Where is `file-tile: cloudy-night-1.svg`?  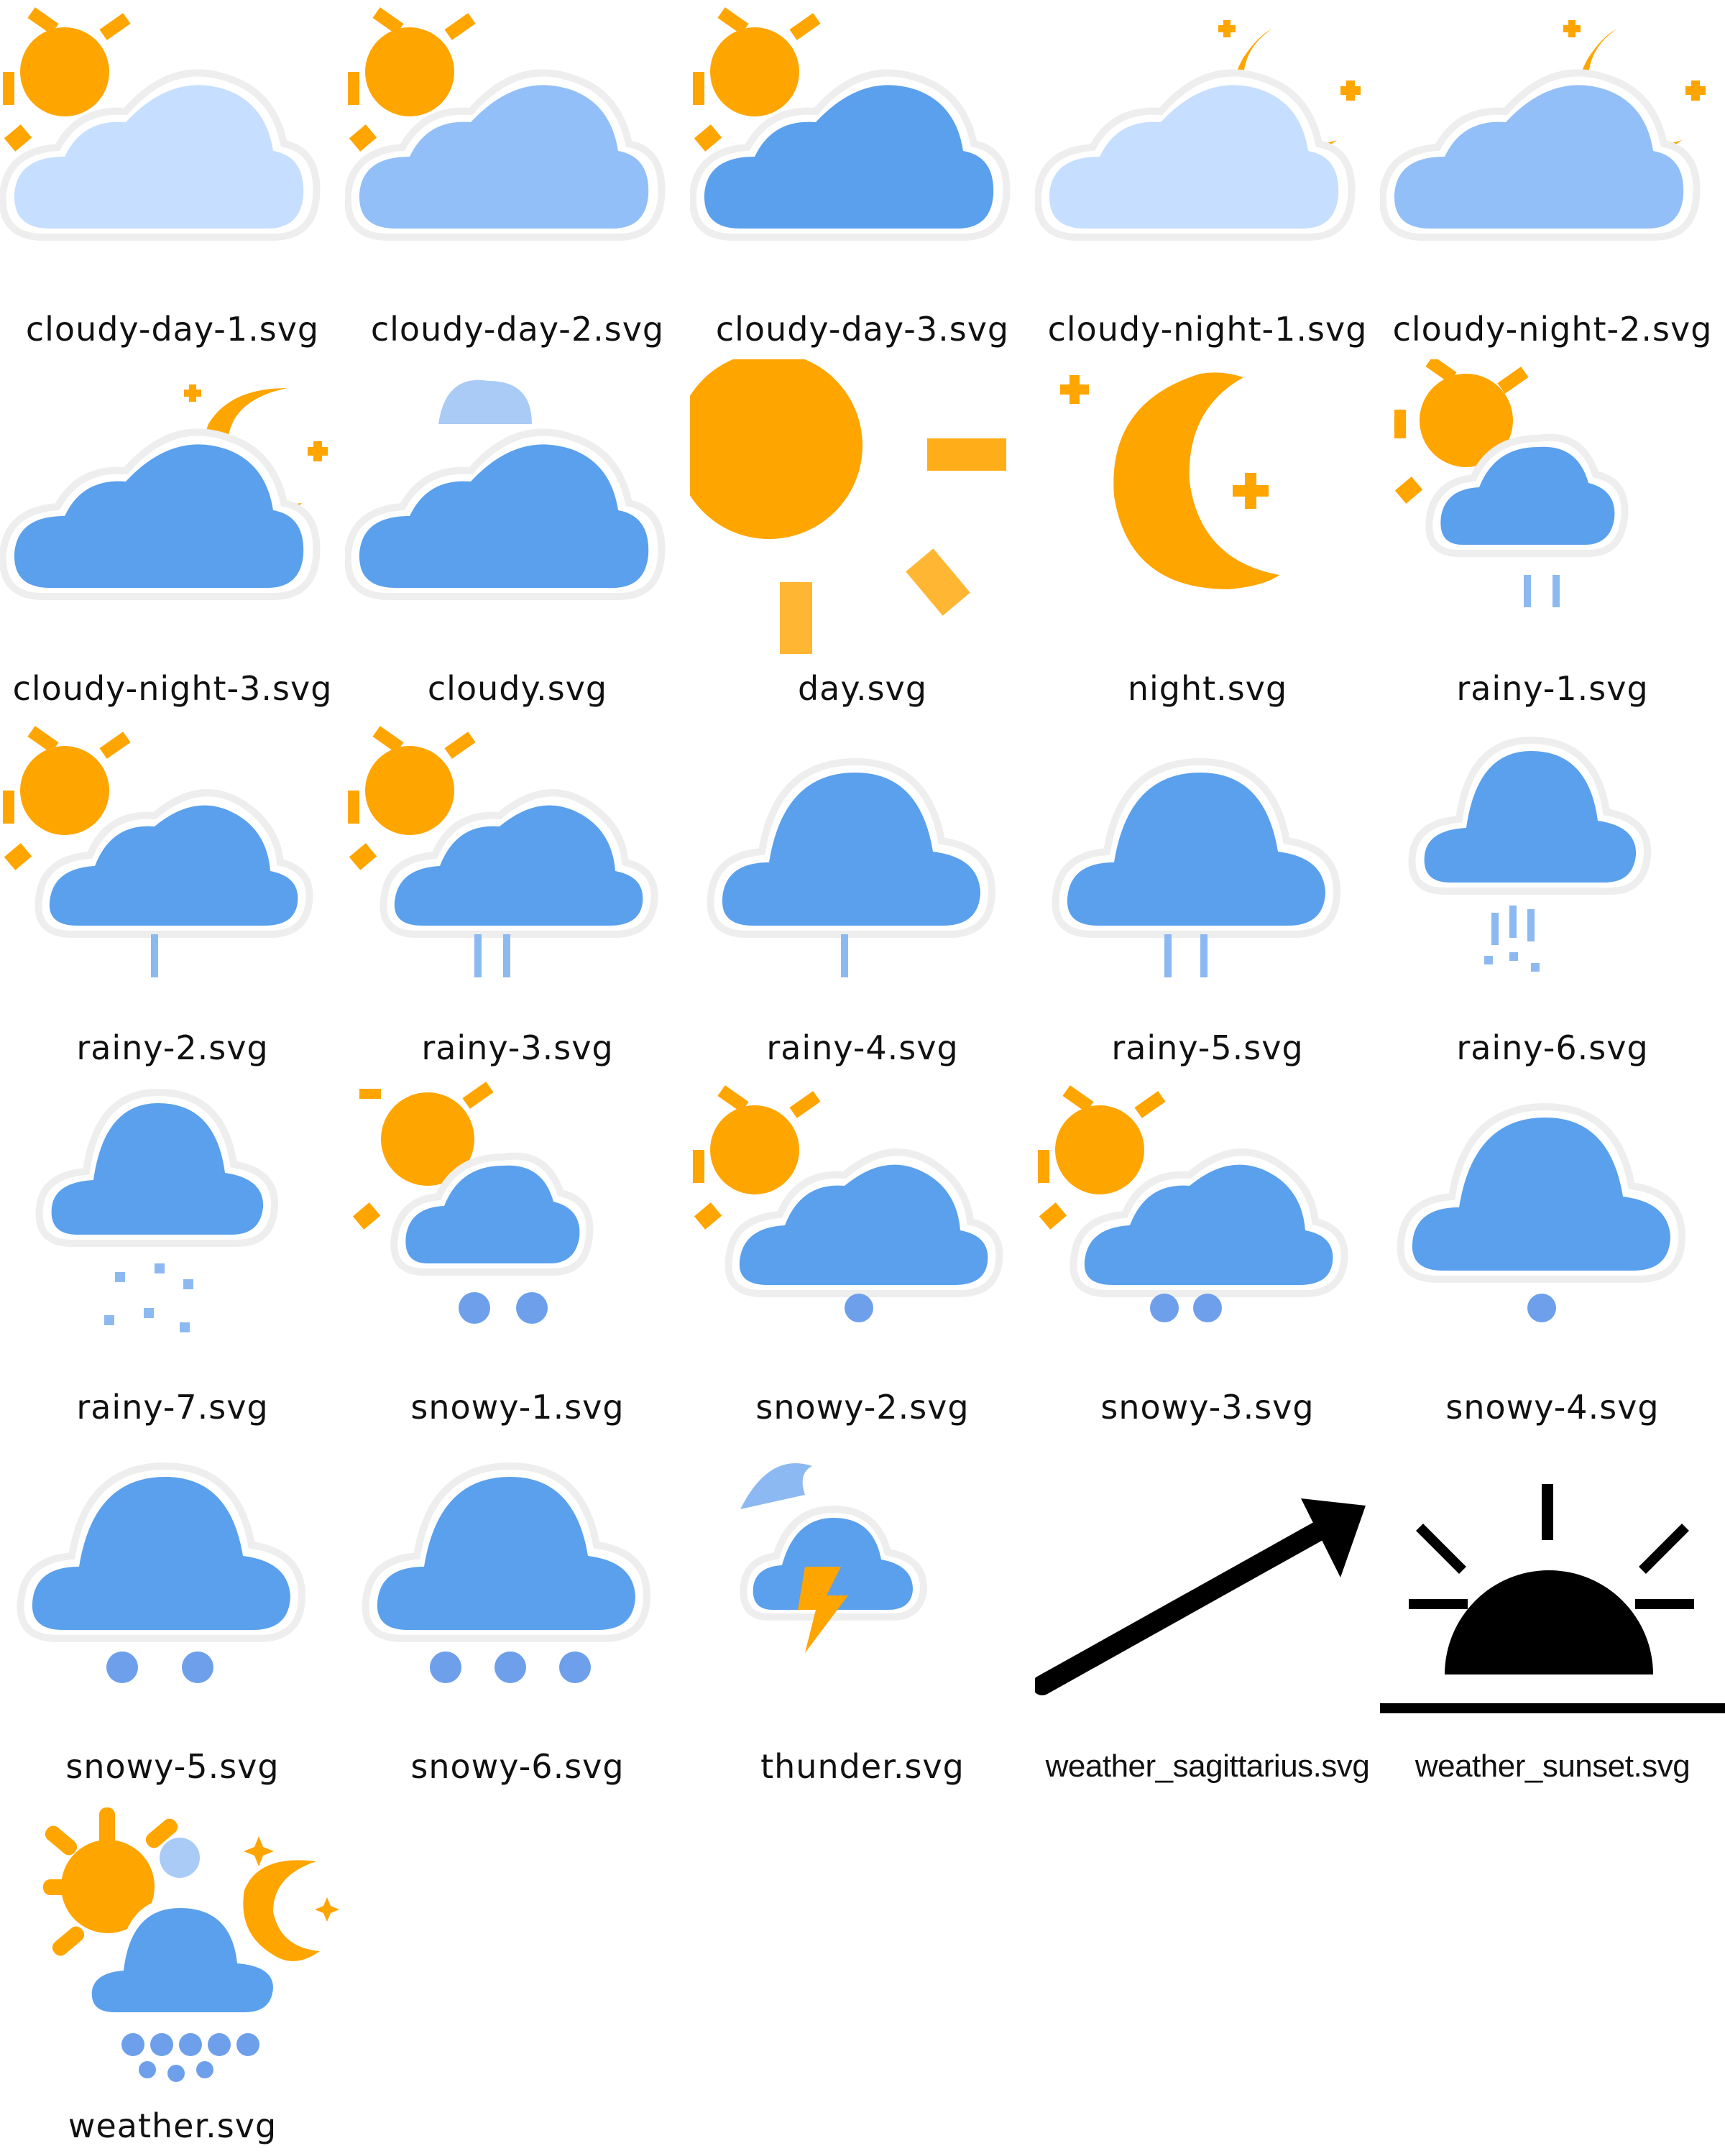 file-tile: cloudy-night-1.svg is located at coordinates (1207, 179).